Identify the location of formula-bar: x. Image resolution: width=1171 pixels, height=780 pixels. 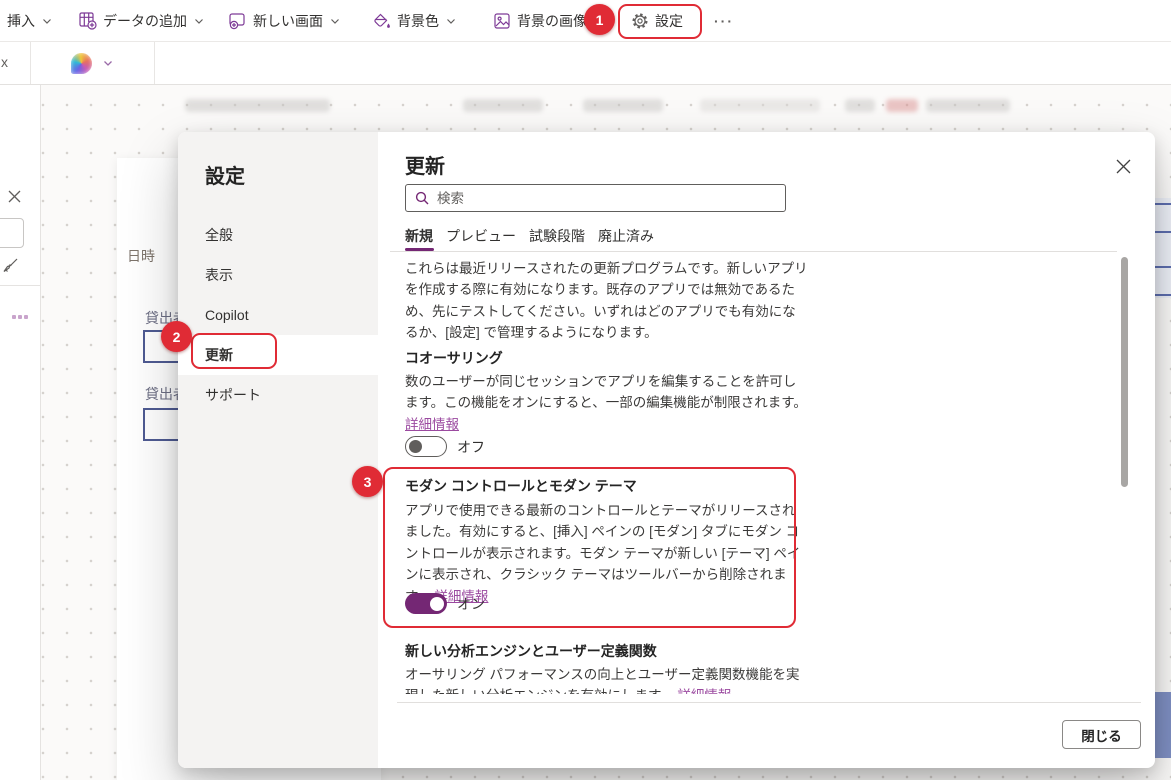
(585, 77).